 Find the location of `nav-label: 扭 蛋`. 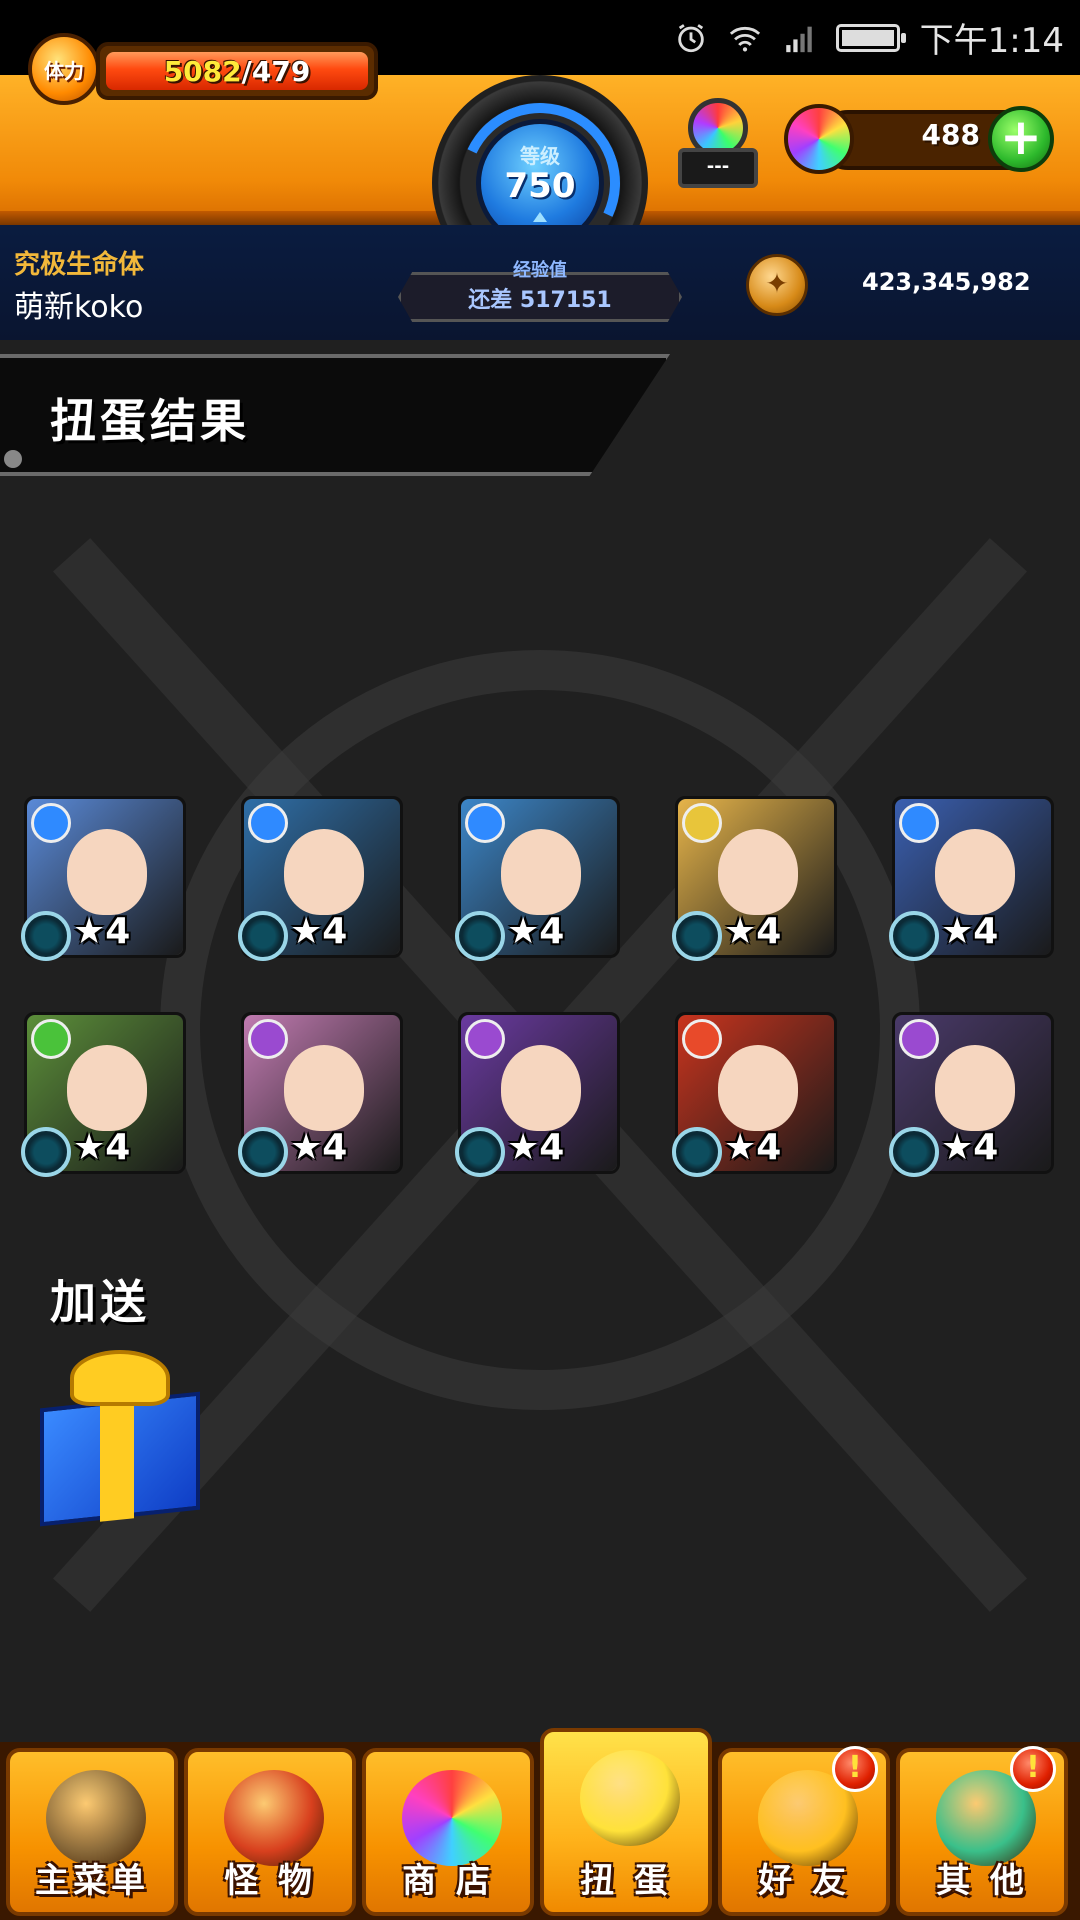

nav-label: 扭 蛋 is located at coordinates (626, 1881).